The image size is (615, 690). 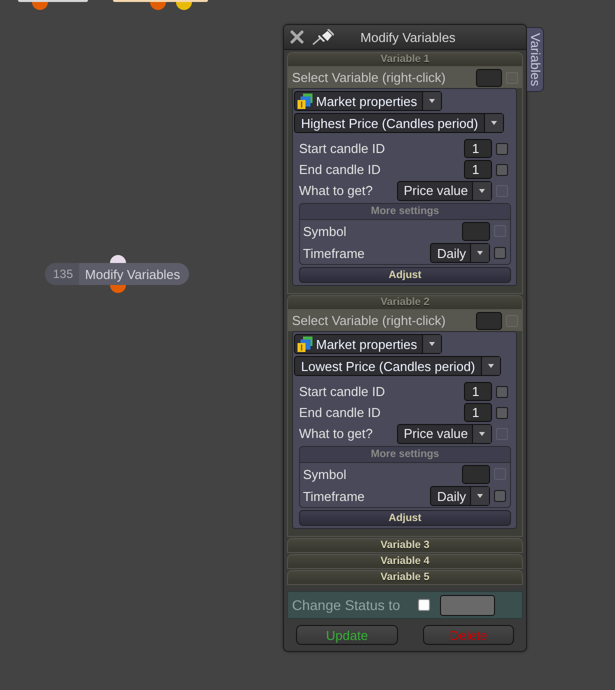 What do you see at coordinates (405, 577) in the screenshot?
I see `section-header: Variable 5` at bounding box center [405, 577].